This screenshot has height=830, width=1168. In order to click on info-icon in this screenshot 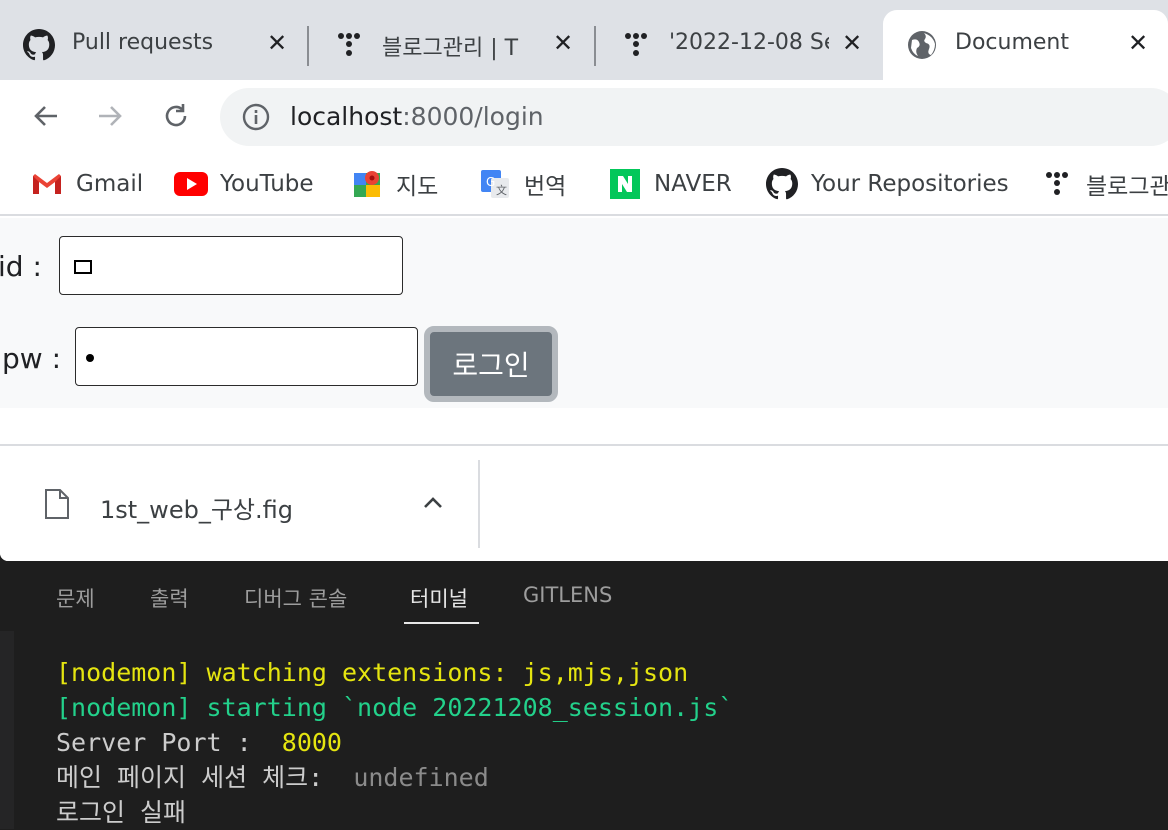, I will do `click(256, 117)`.